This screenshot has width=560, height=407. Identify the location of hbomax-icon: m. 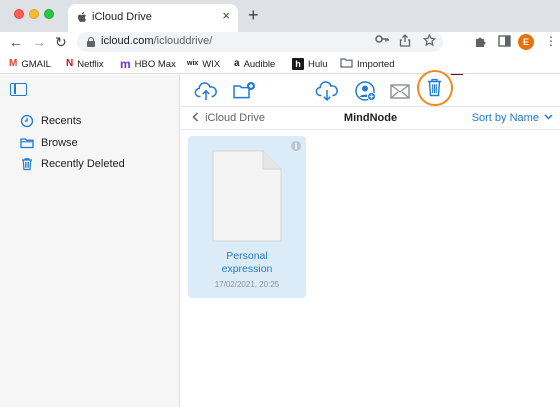
(125, 64).